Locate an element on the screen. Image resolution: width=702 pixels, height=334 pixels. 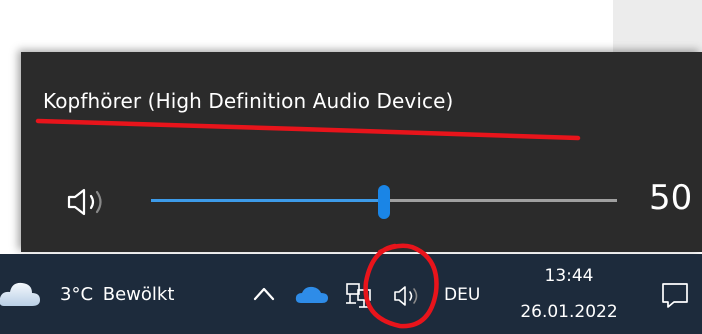
cloud-icon is located at coordinates (21, 294).